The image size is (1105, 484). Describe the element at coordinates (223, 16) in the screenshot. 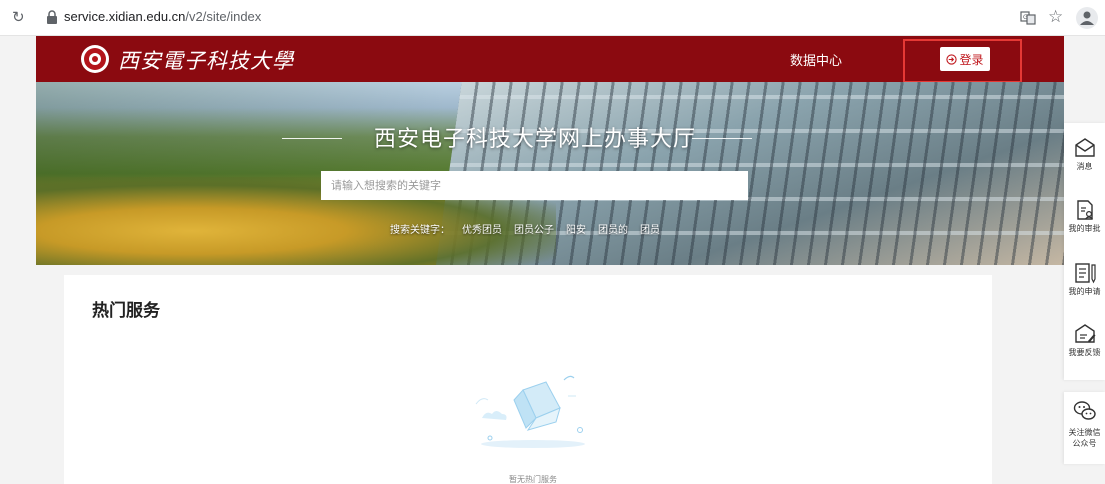

I see `url-path: /v2/site/index` at that location.